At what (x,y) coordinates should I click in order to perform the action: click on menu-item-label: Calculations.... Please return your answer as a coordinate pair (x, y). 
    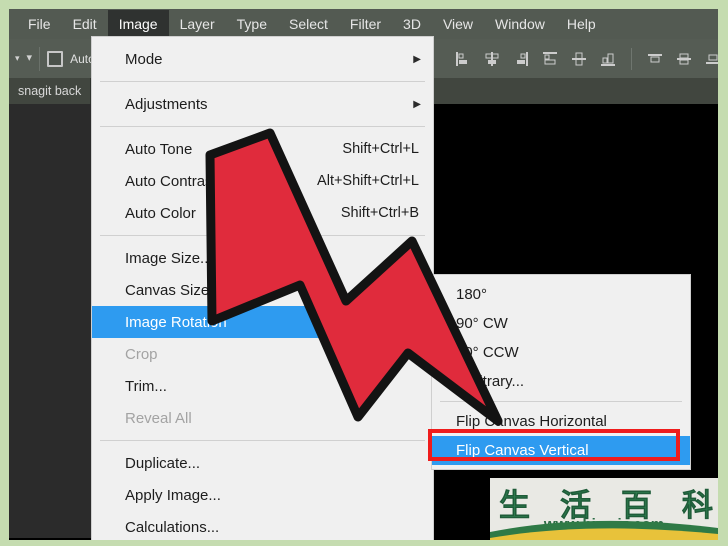
    Looking at the image, I should click on (172, 527).